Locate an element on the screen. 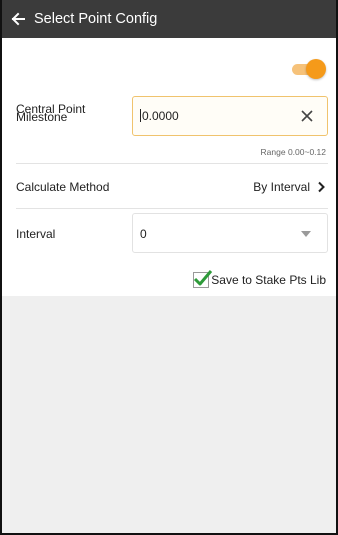  page-title: Select Point Config is located at coordinates (96, 19).